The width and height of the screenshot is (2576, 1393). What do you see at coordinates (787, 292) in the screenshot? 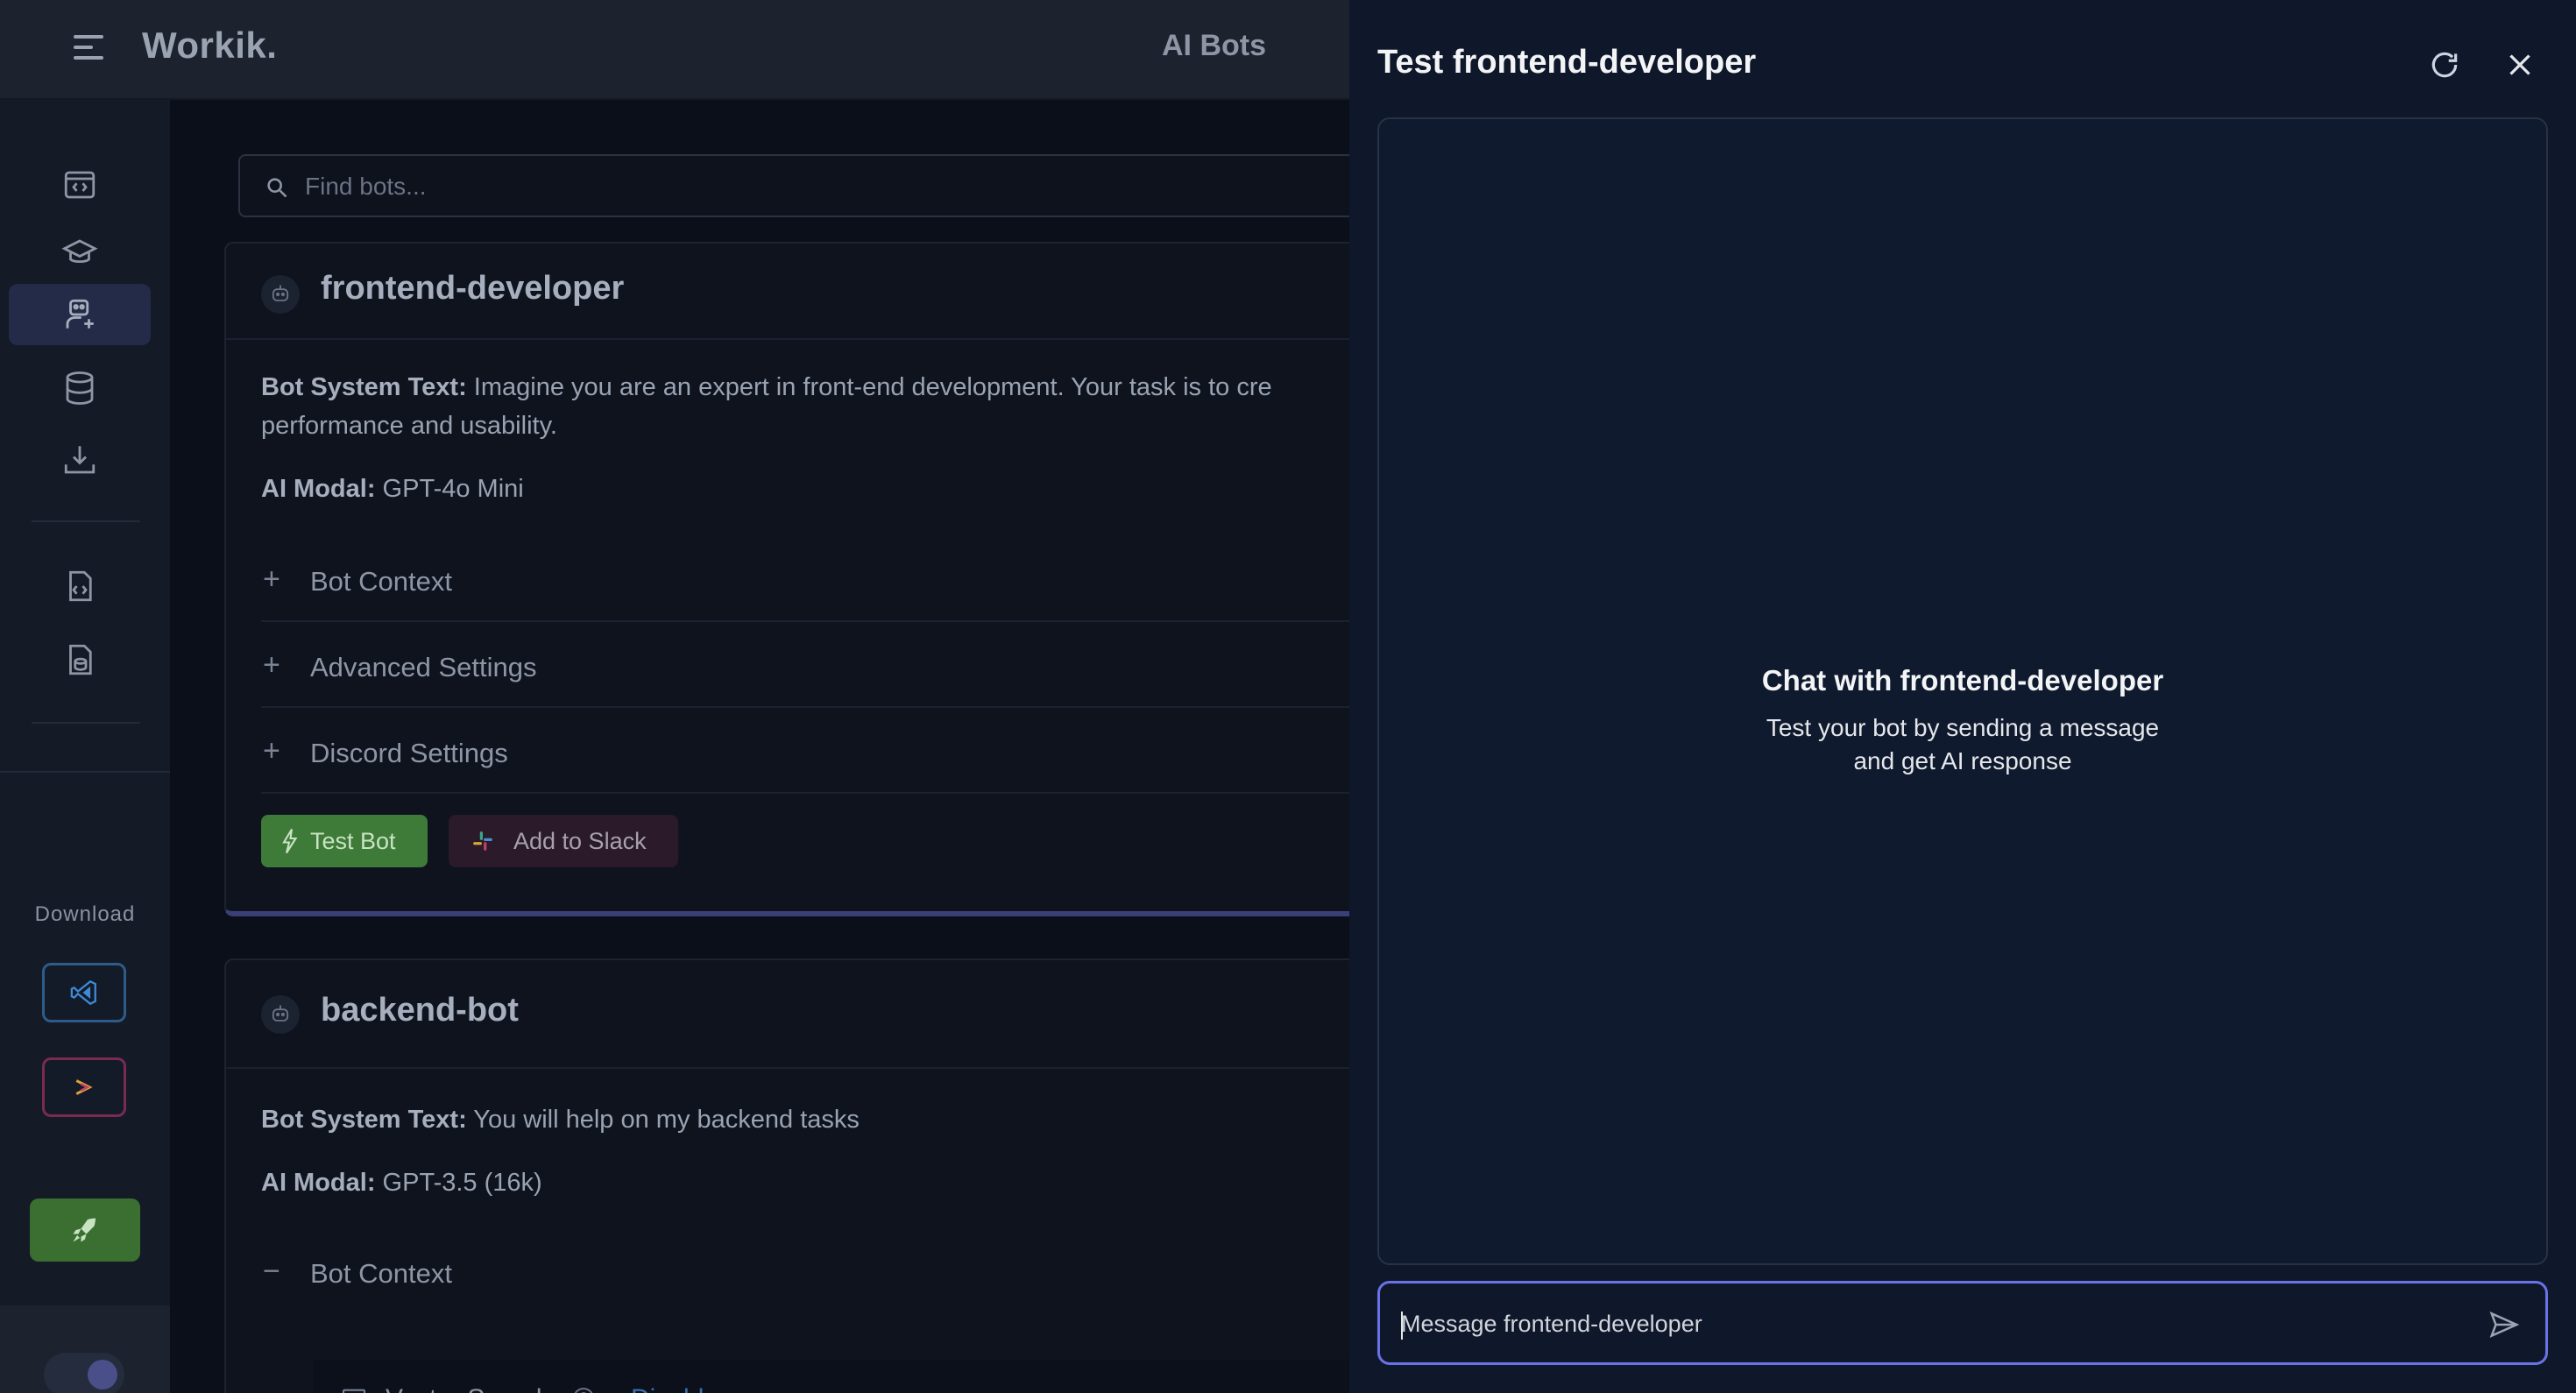
I see `bot-card-header: frontend-developer` at bounding box center [787, 292].